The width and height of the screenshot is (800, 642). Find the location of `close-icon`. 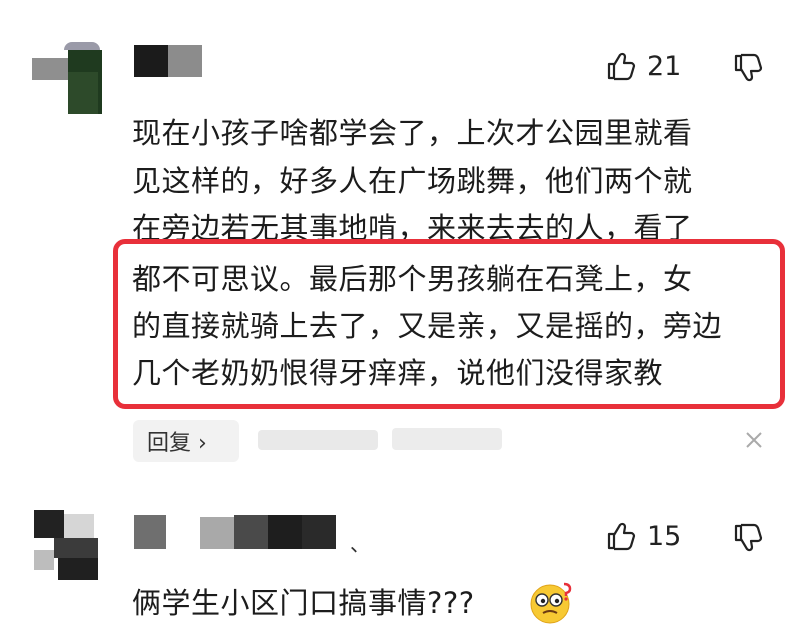

close-icon is located at coordinates (754, 440).